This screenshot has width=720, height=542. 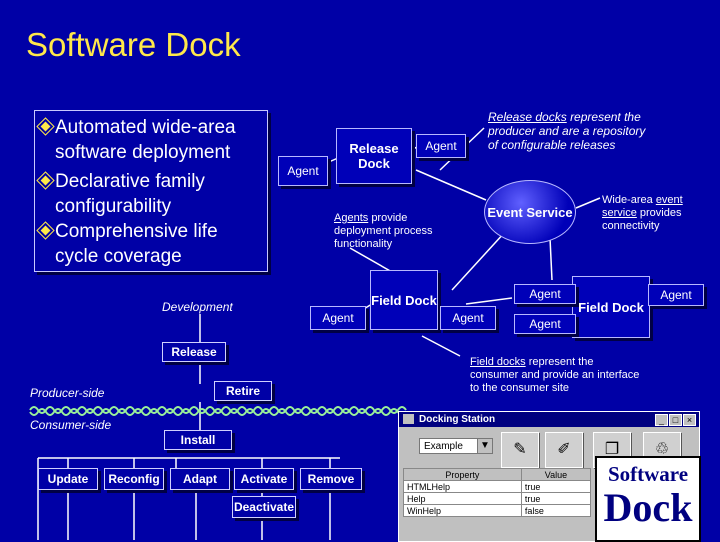 What do you see at coordinates (527, 117) in the screenshot?
I see `note-link: Release docks` at bounding box center [527, 117].